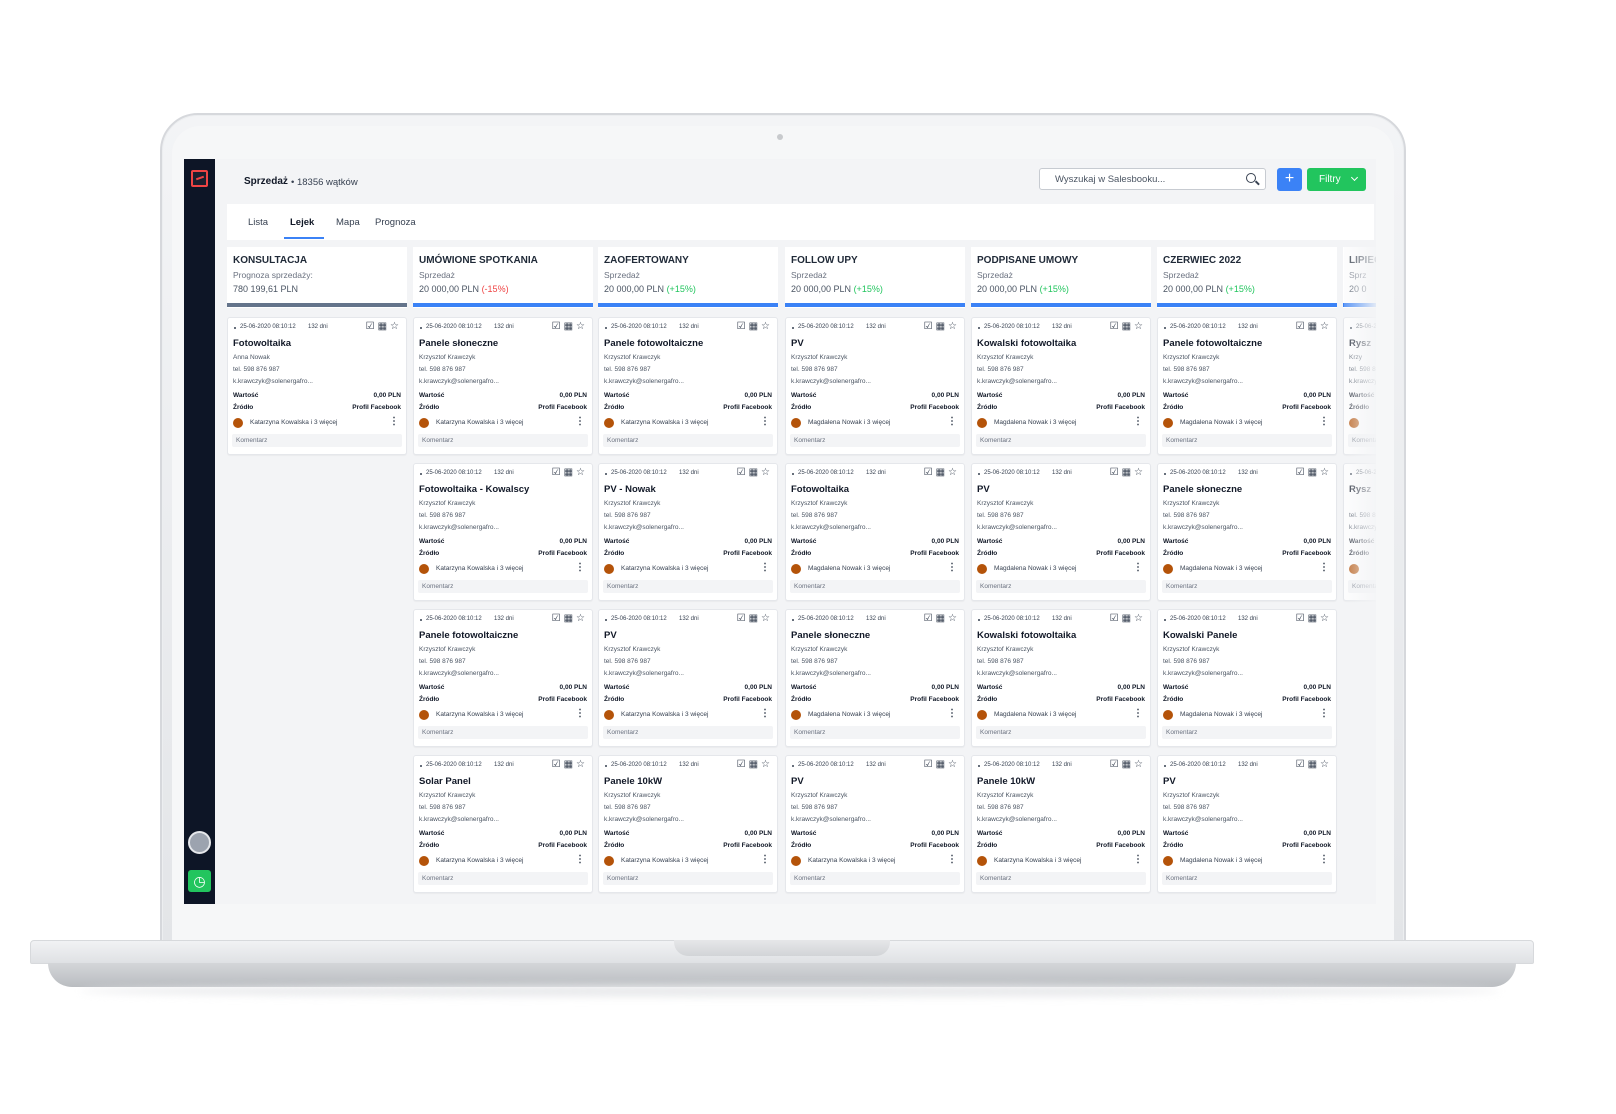 The height and width of the screenshot is (1114, 1616). Describe the element at coordinates (1212, 343) in the screenshot. I see `card-title: Panele fotowoltaiczne` at that location.